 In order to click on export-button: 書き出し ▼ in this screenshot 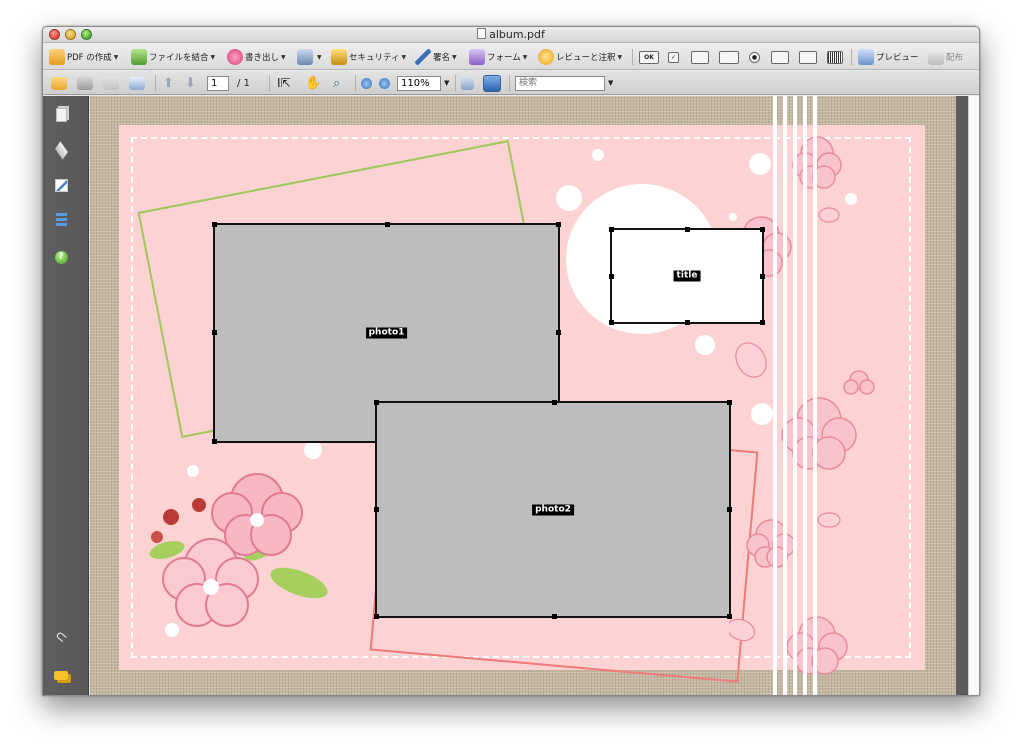, I will do `click(256, 57)`.